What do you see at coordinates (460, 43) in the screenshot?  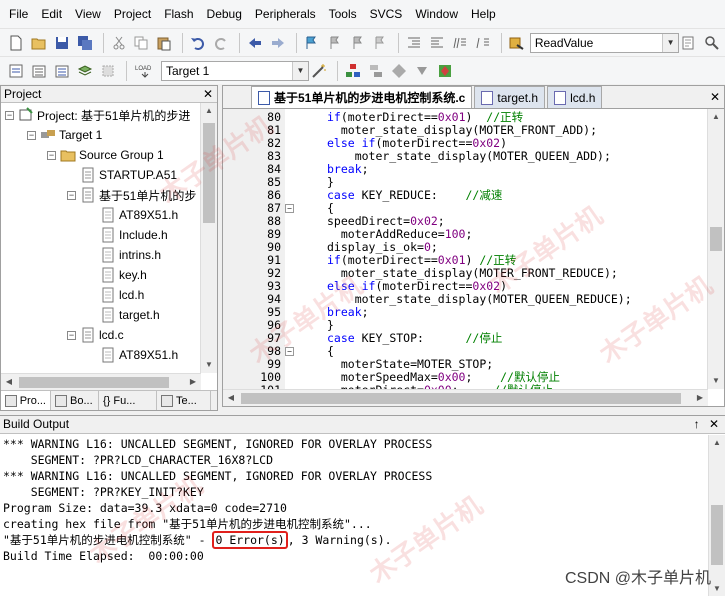 I see `comment-button` at bounding box center [460, 43].